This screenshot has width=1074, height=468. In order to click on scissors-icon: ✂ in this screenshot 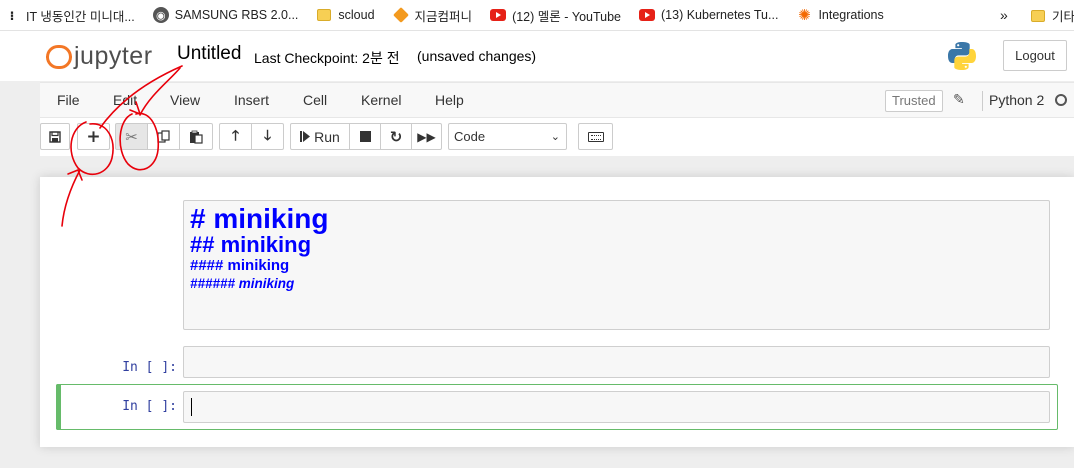, I will do `click(131, 136)`.